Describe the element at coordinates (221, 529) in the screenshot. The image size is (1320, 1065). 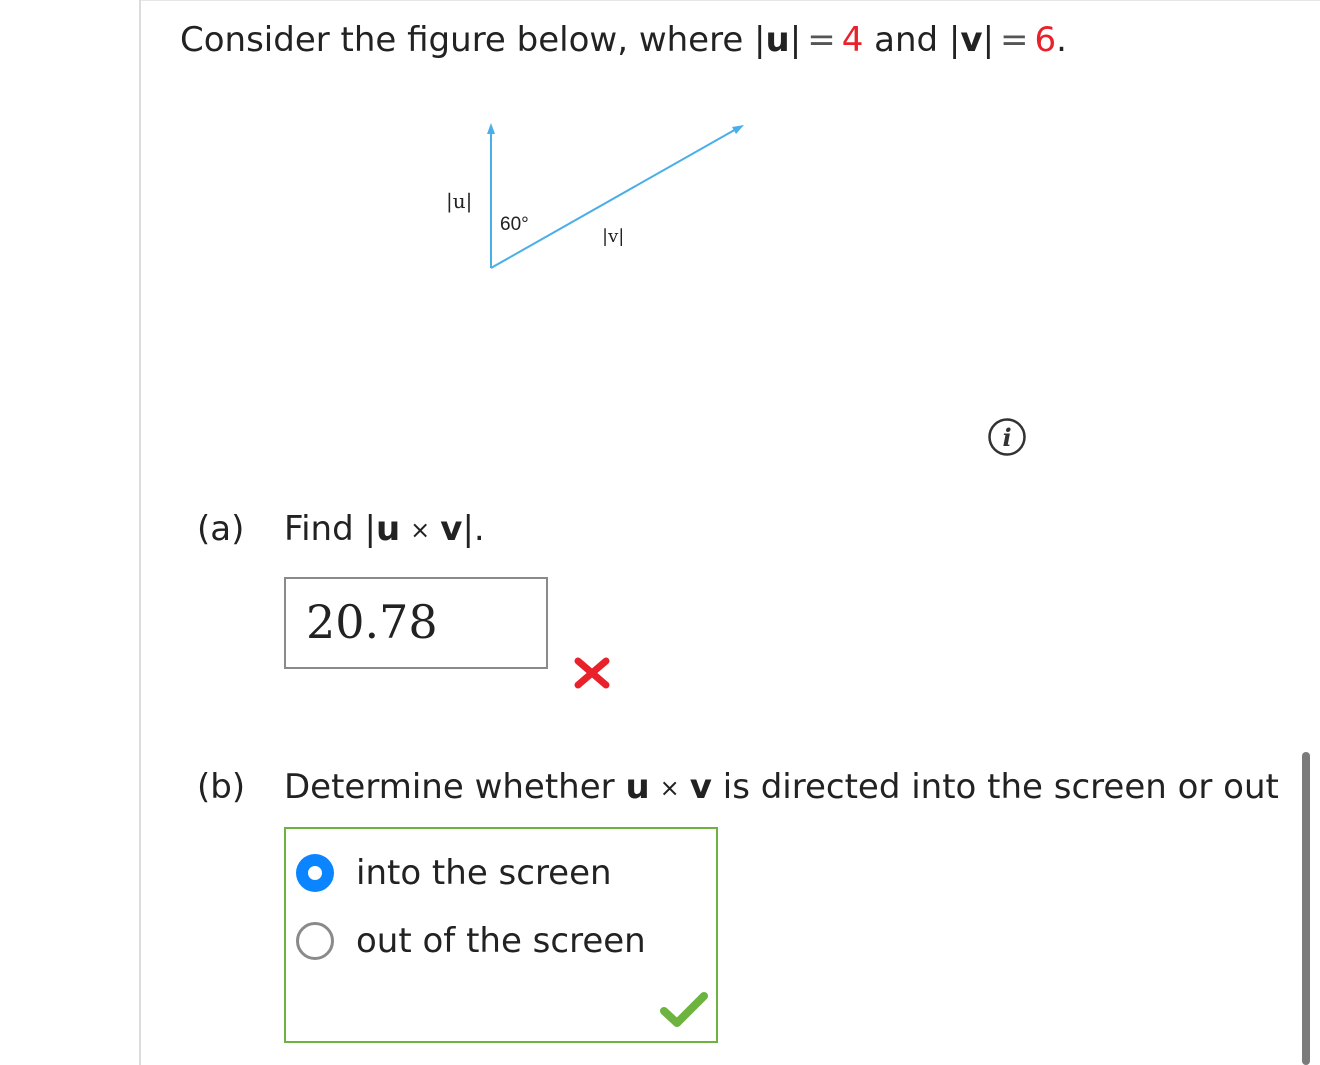
I see `part-a-label: (a)` at that location.